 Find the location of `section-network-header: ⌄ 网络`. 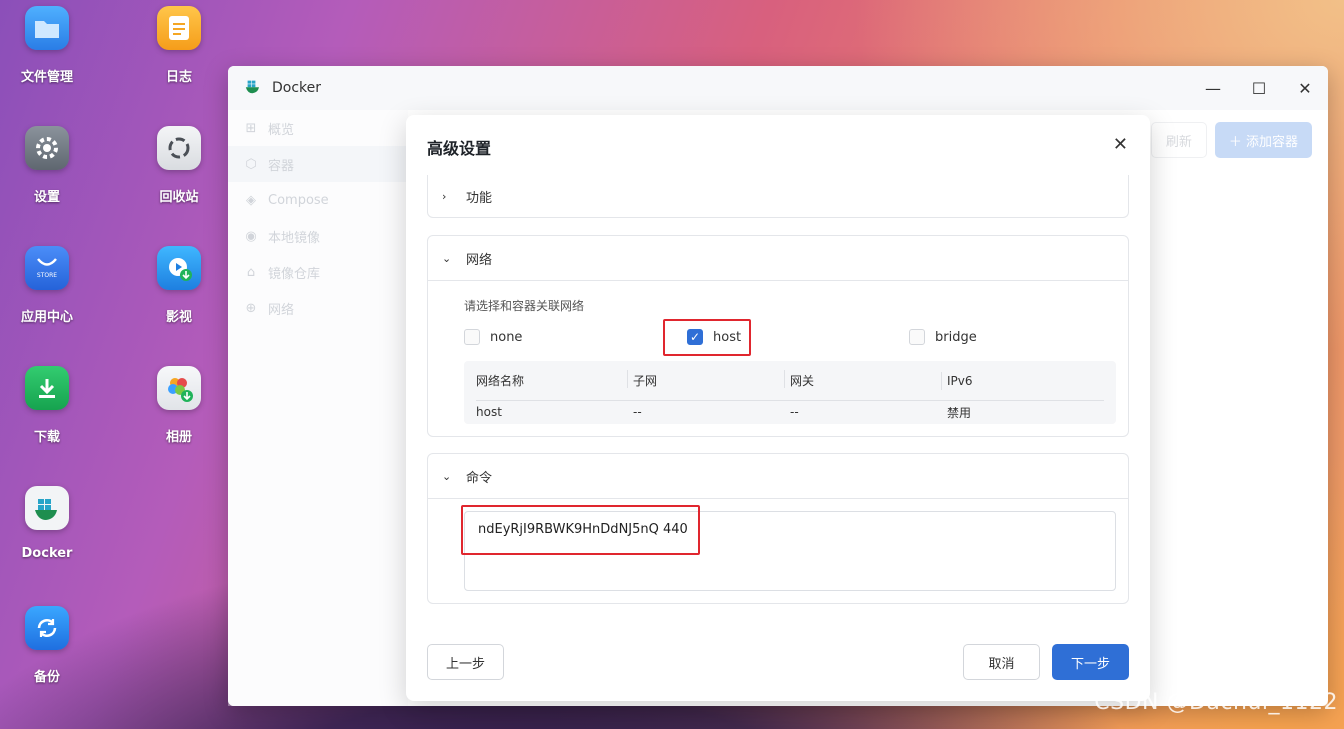

section-network-header: ⌄ 网络 is located at coordinates (778, 258).